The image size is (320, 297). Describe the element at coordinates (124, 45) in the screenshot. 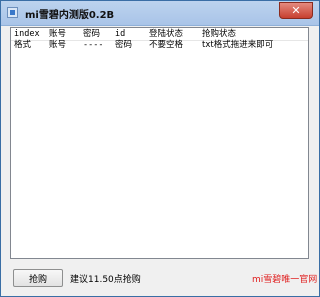

I see `cell-id: 密码` at that location.